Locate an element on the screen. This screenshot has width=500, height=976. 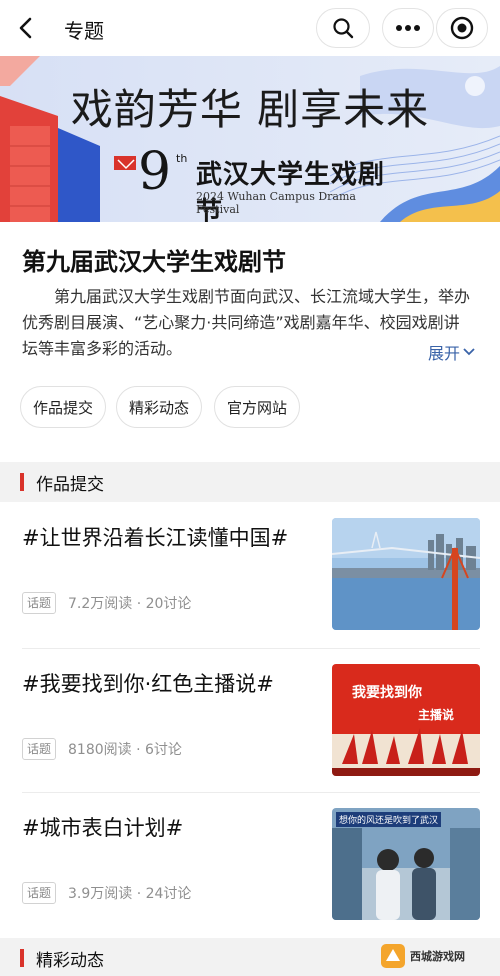
search-button is located at coordinates (343, 28).